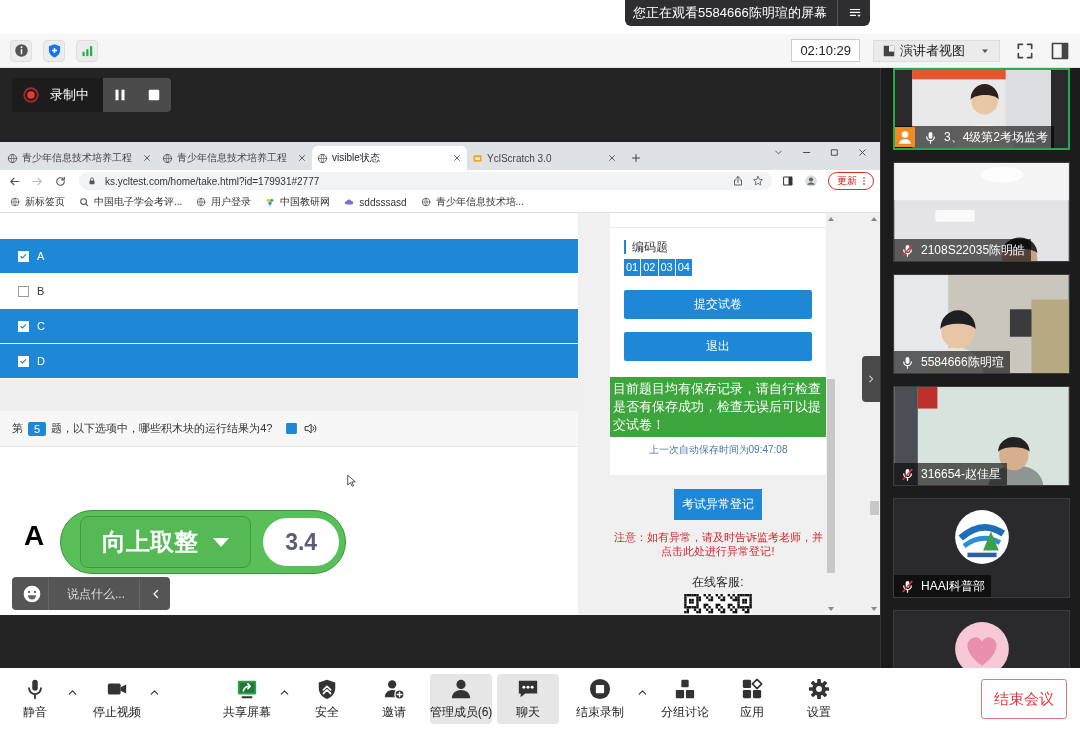 The width and height of the screenshot is (1080, 730). What do you see at coordinates (84, 202) in the screenshot?
I see `magnifier-icon` at bounding box center [84, 202].